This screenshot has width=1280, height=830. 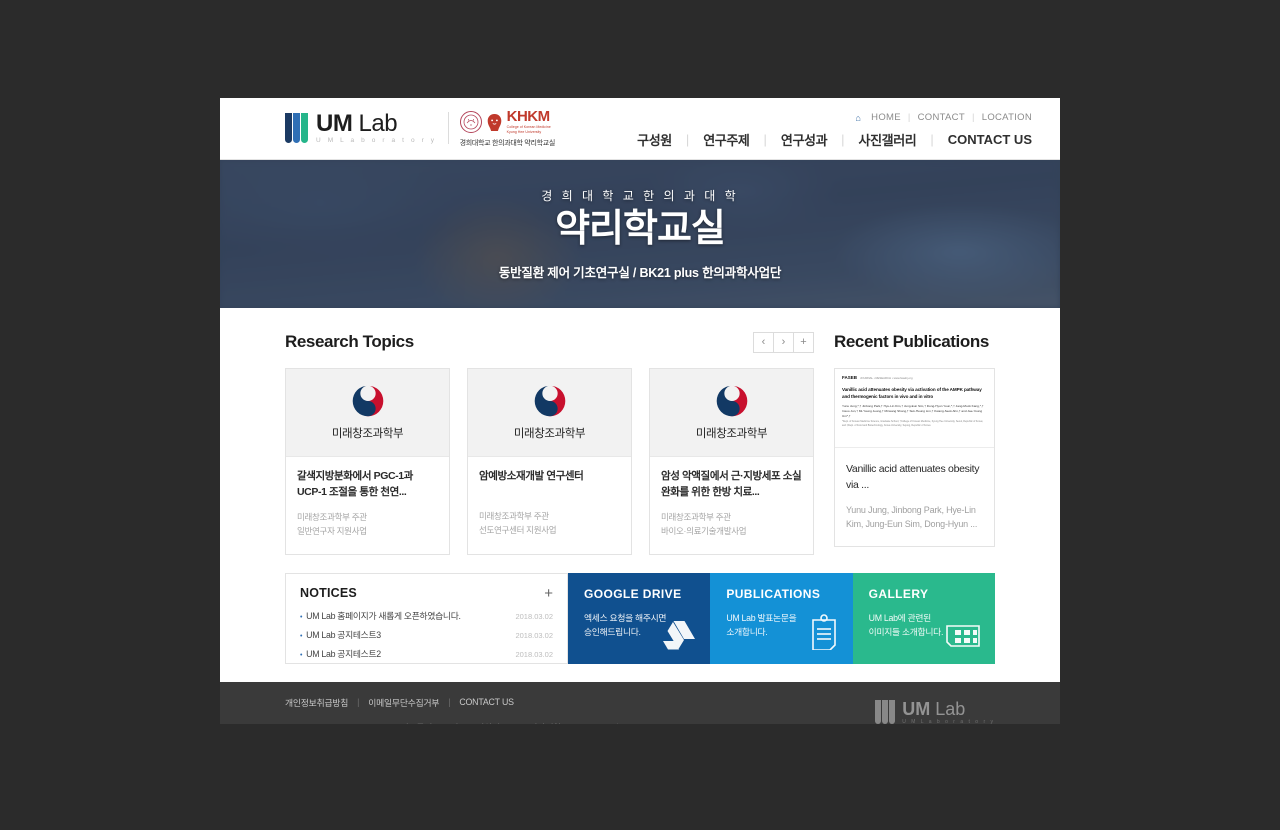 What do you see at coordinates (823, 631) in the screenshot?
I see `document-icon` at bounding box center [823, 631].